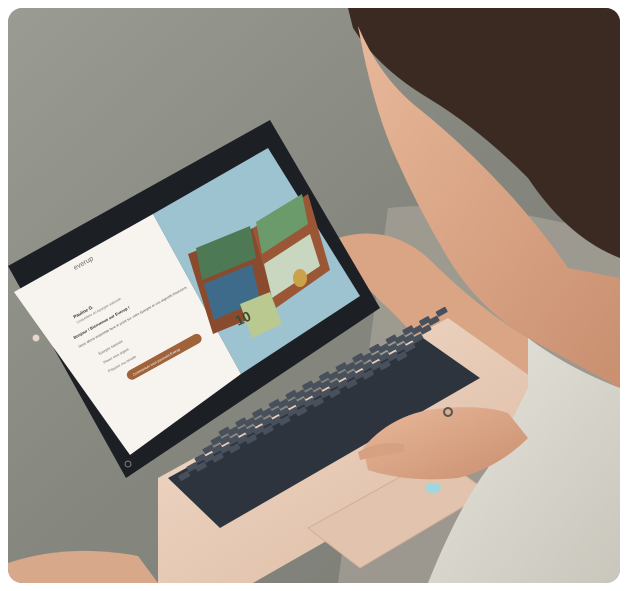  Describe the element at coordinates (36, 338) in the screenshot. I see `avatar` at that location.